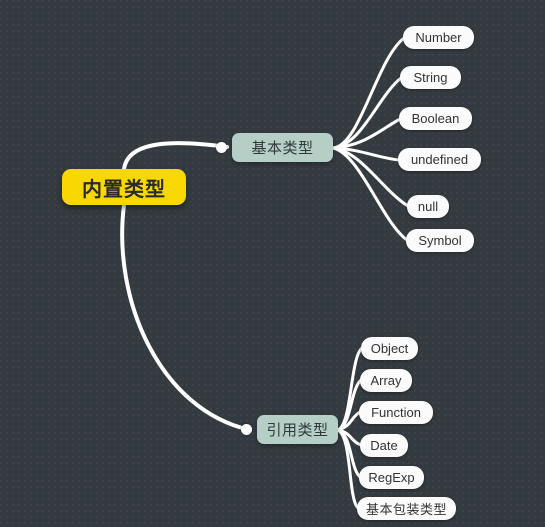  I want to click on edge-basic-to-undefined, so click(366, 154).